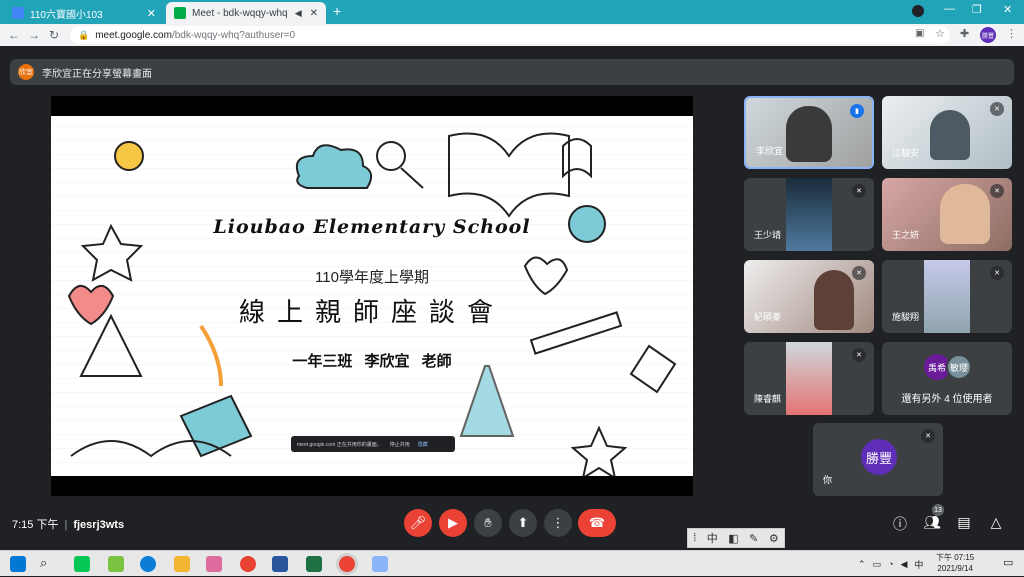 This screenshot has width=1024, height=577. I want to click on magnifier-doodle, so click(391, 156).